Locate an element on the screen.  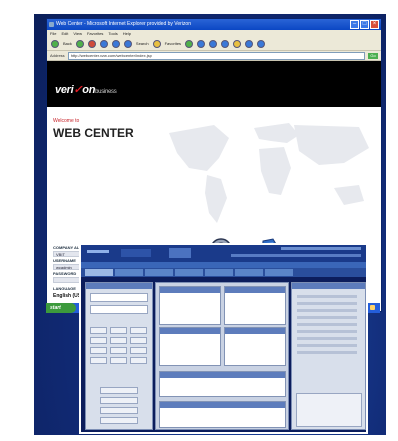
browser-toolbar: Back Search Favorites is located at coordinates (214, 44).